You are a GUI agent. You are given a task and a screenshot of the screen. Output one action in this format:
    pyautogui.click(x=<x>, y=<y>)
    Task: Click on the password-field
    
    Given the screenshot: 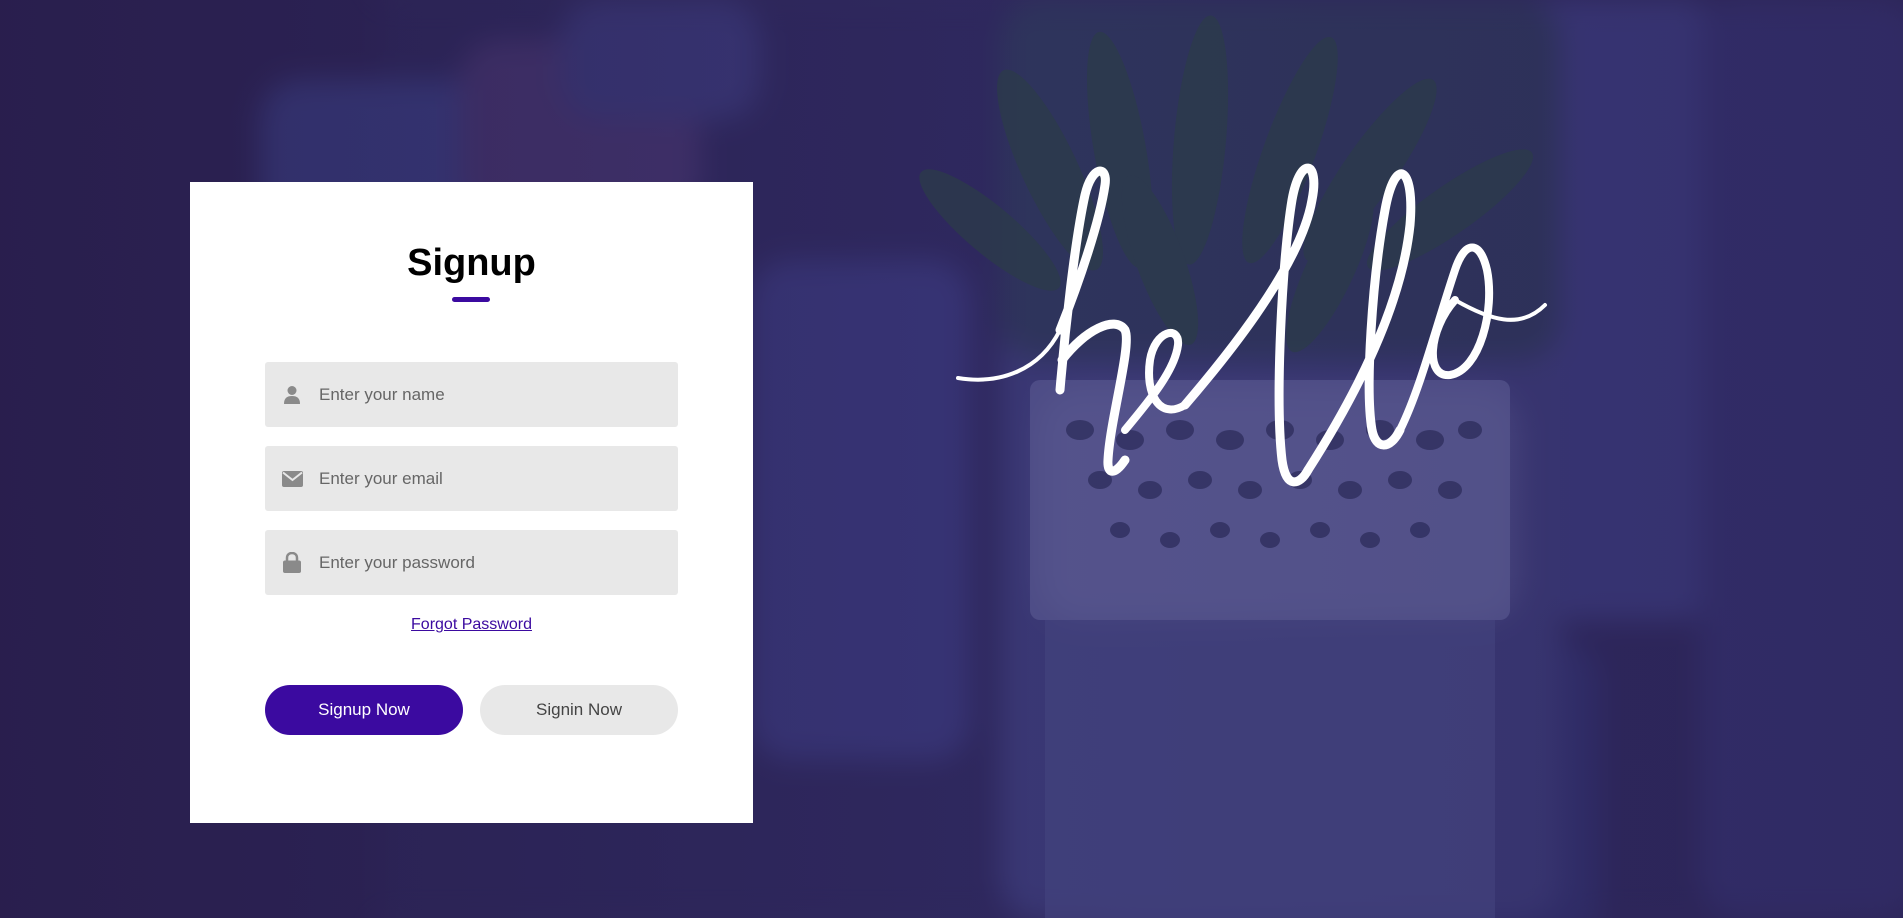 What is the action you would take?
    pyautogui.click(x=471, y=562)
    